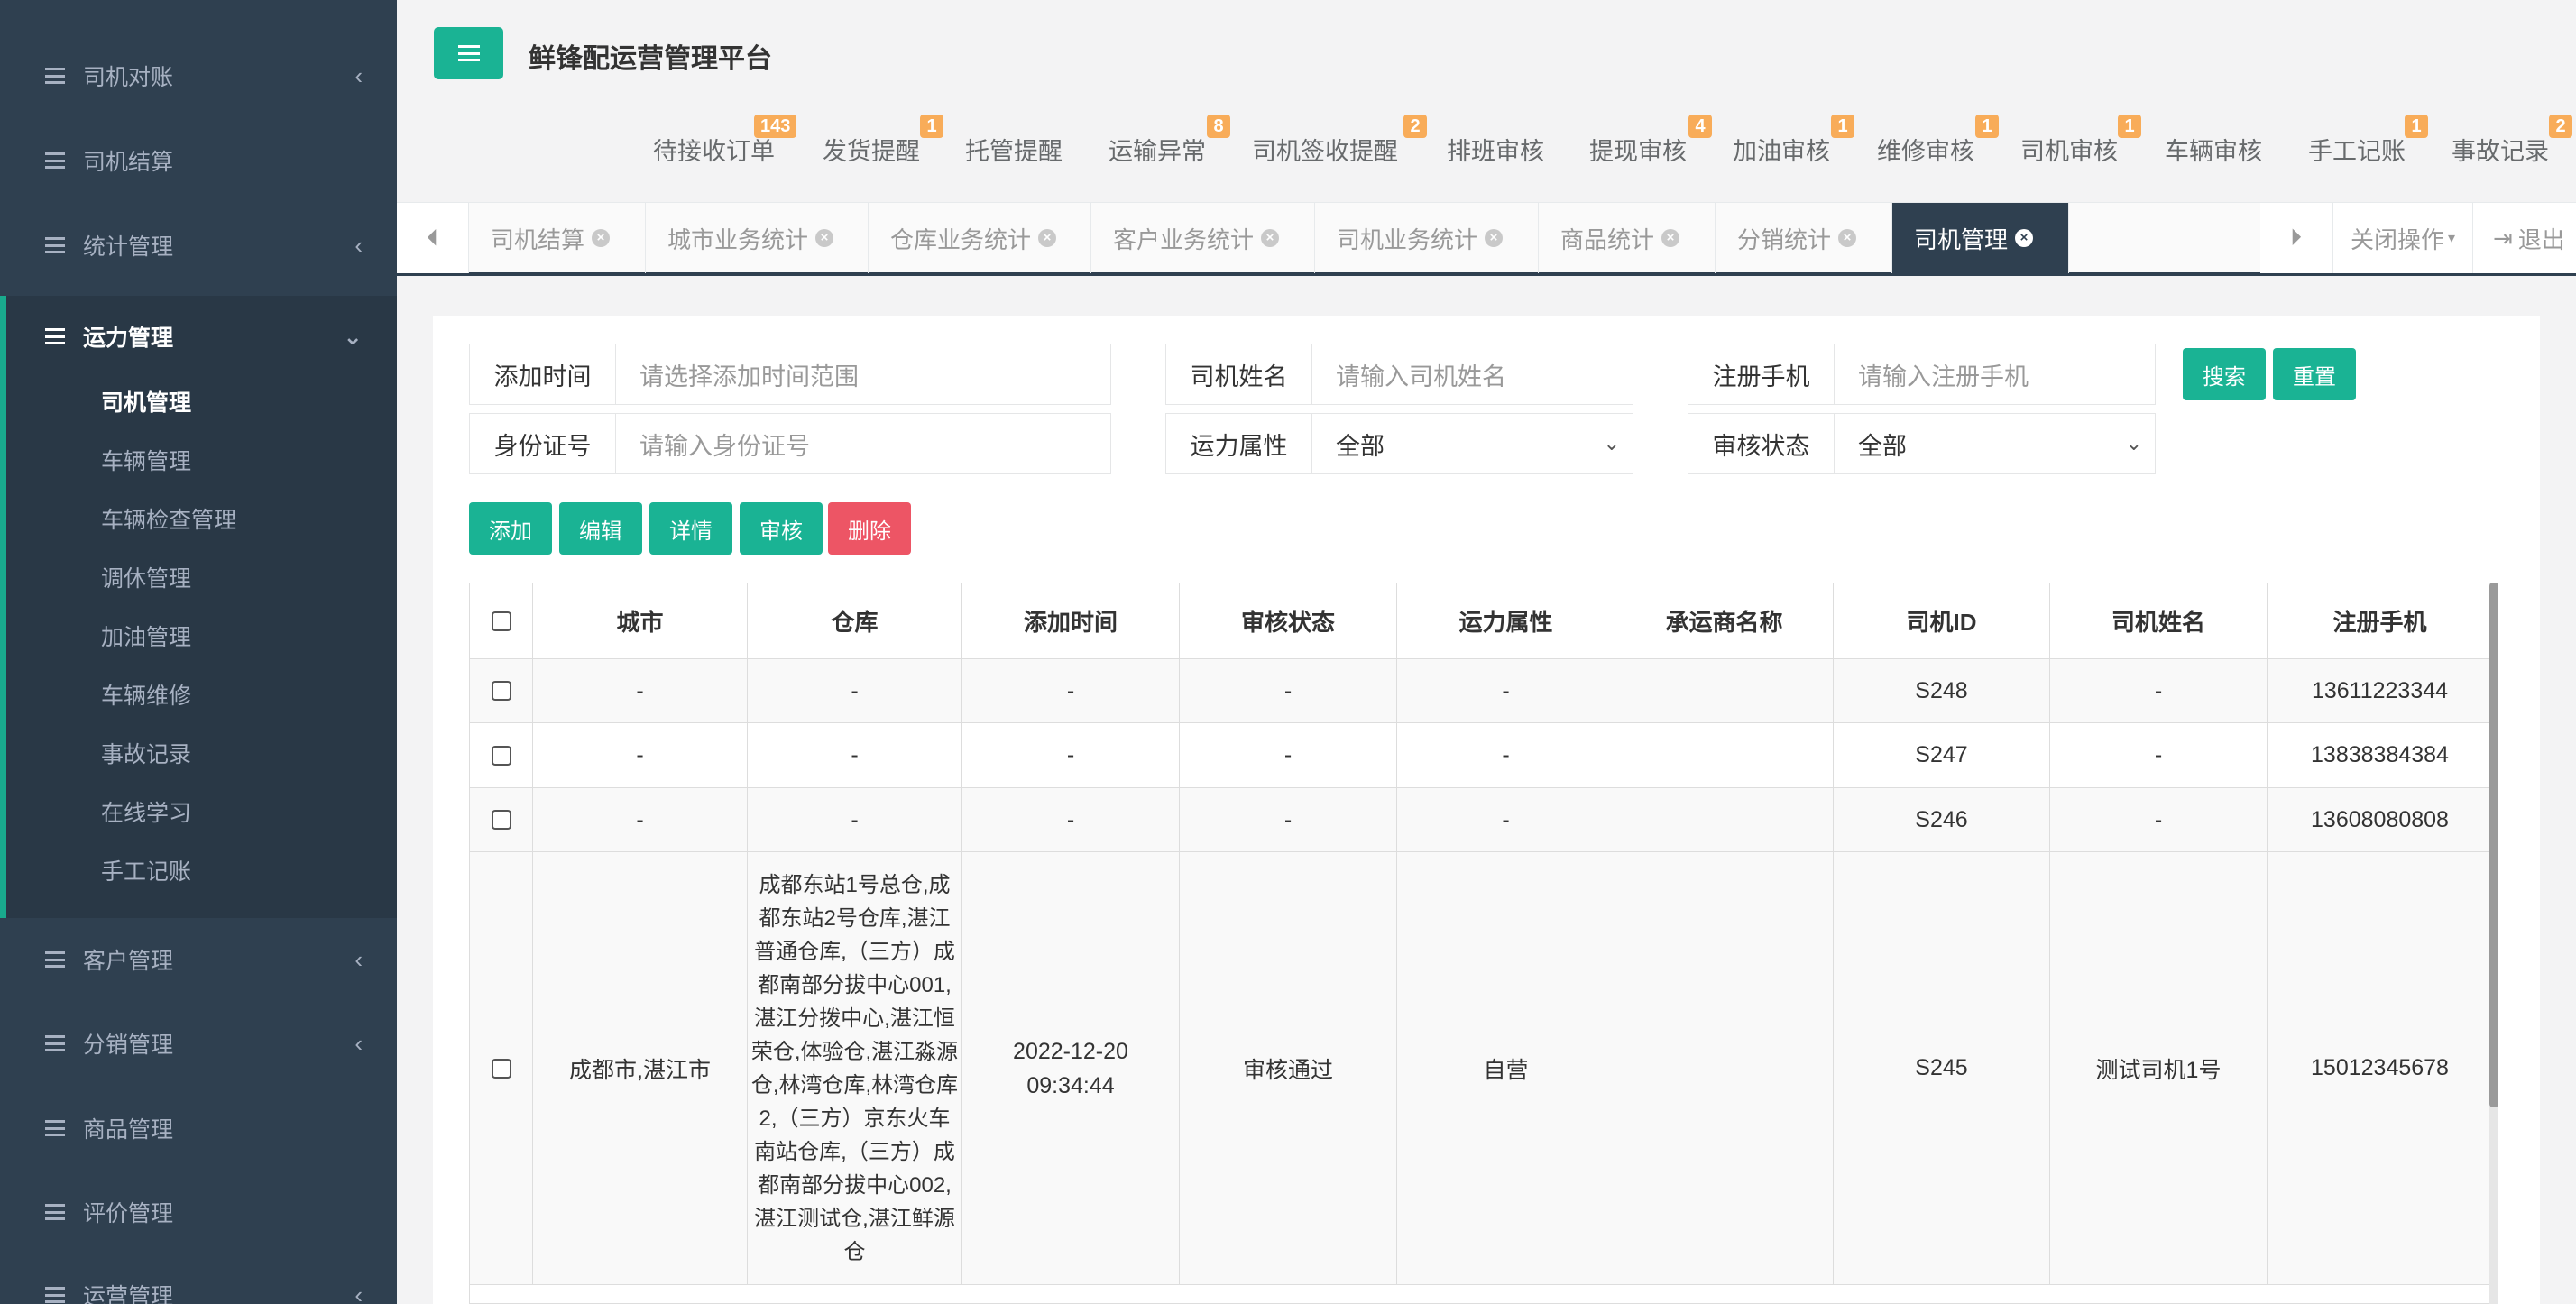 This screenshot has width=2576, height=1304. I want to click on sidebar-subitem-vehicle-repair: 车辆维修, so click(146, 694).